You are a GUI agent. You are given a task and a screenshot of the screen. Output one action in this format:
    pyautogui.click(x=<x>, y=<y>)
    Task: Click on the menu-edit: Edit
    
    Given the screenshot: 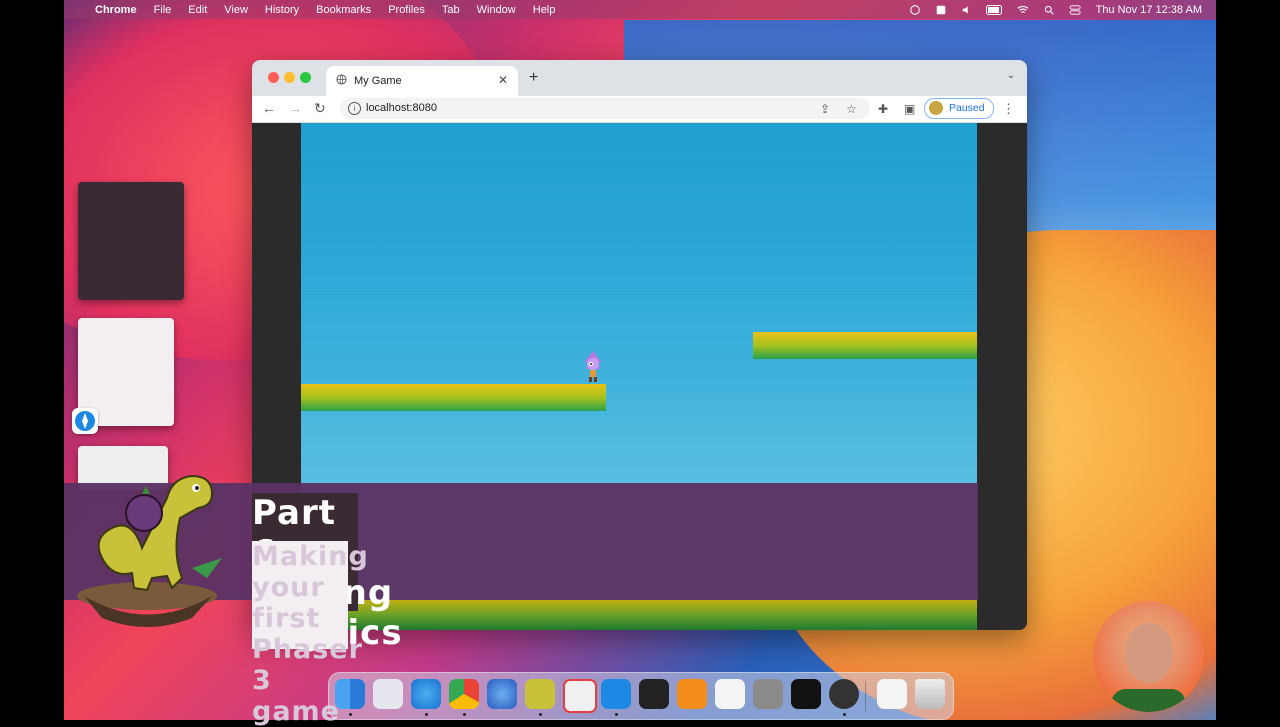 What is the action you would take?
    pyautogui.click(x=197, y=10)
    